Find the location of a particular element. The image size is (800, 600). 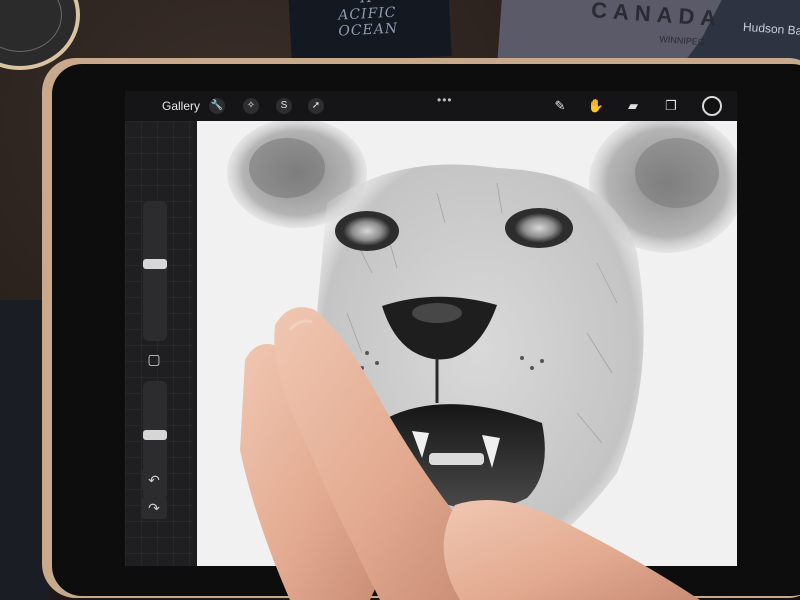

coaster-ring is located at coordinates (31, 26).